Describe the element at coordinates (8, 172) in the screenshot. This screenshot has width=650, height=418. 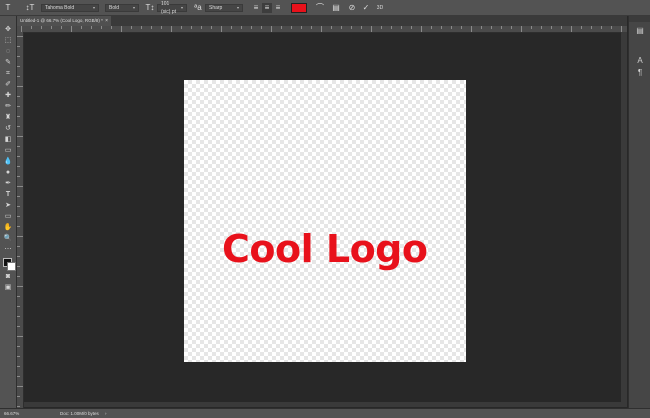
I see `dodge-tool-icon: ●` at that location.